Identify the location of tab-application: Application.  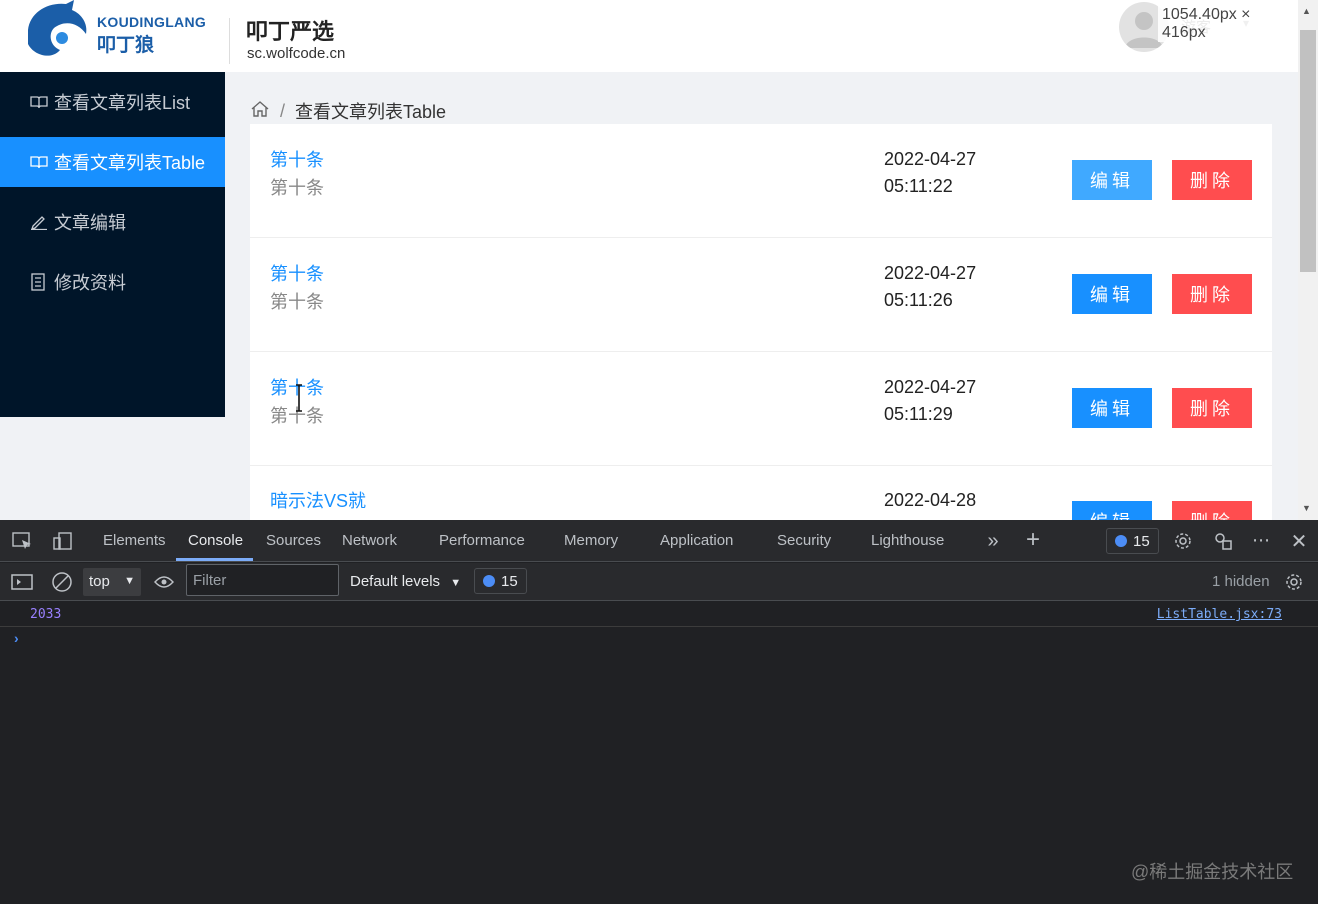
(696, 540).